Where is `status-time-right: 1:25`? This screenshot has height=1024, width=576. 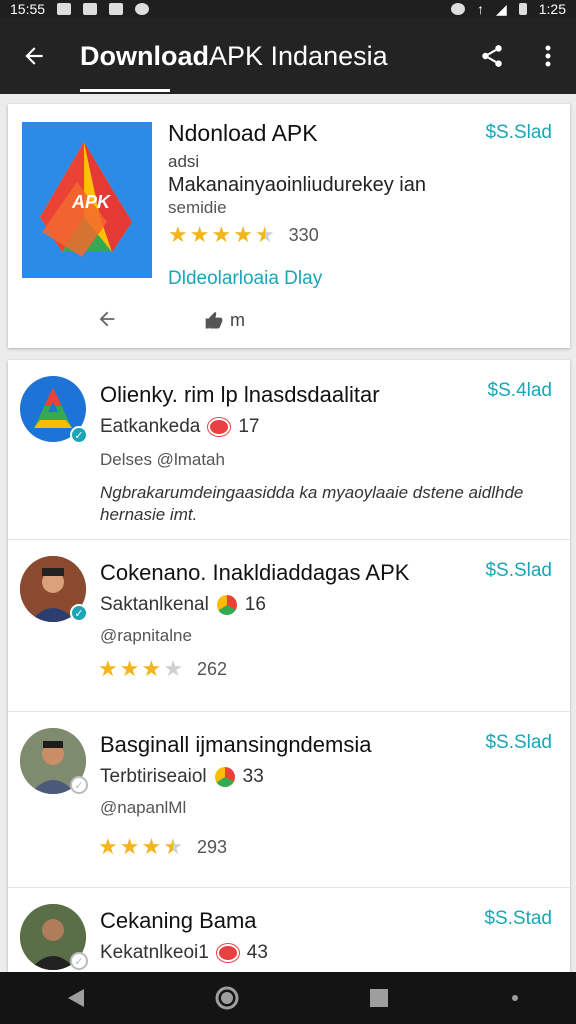 status-time-right: 1:25 is located at coordinates (552, 9).